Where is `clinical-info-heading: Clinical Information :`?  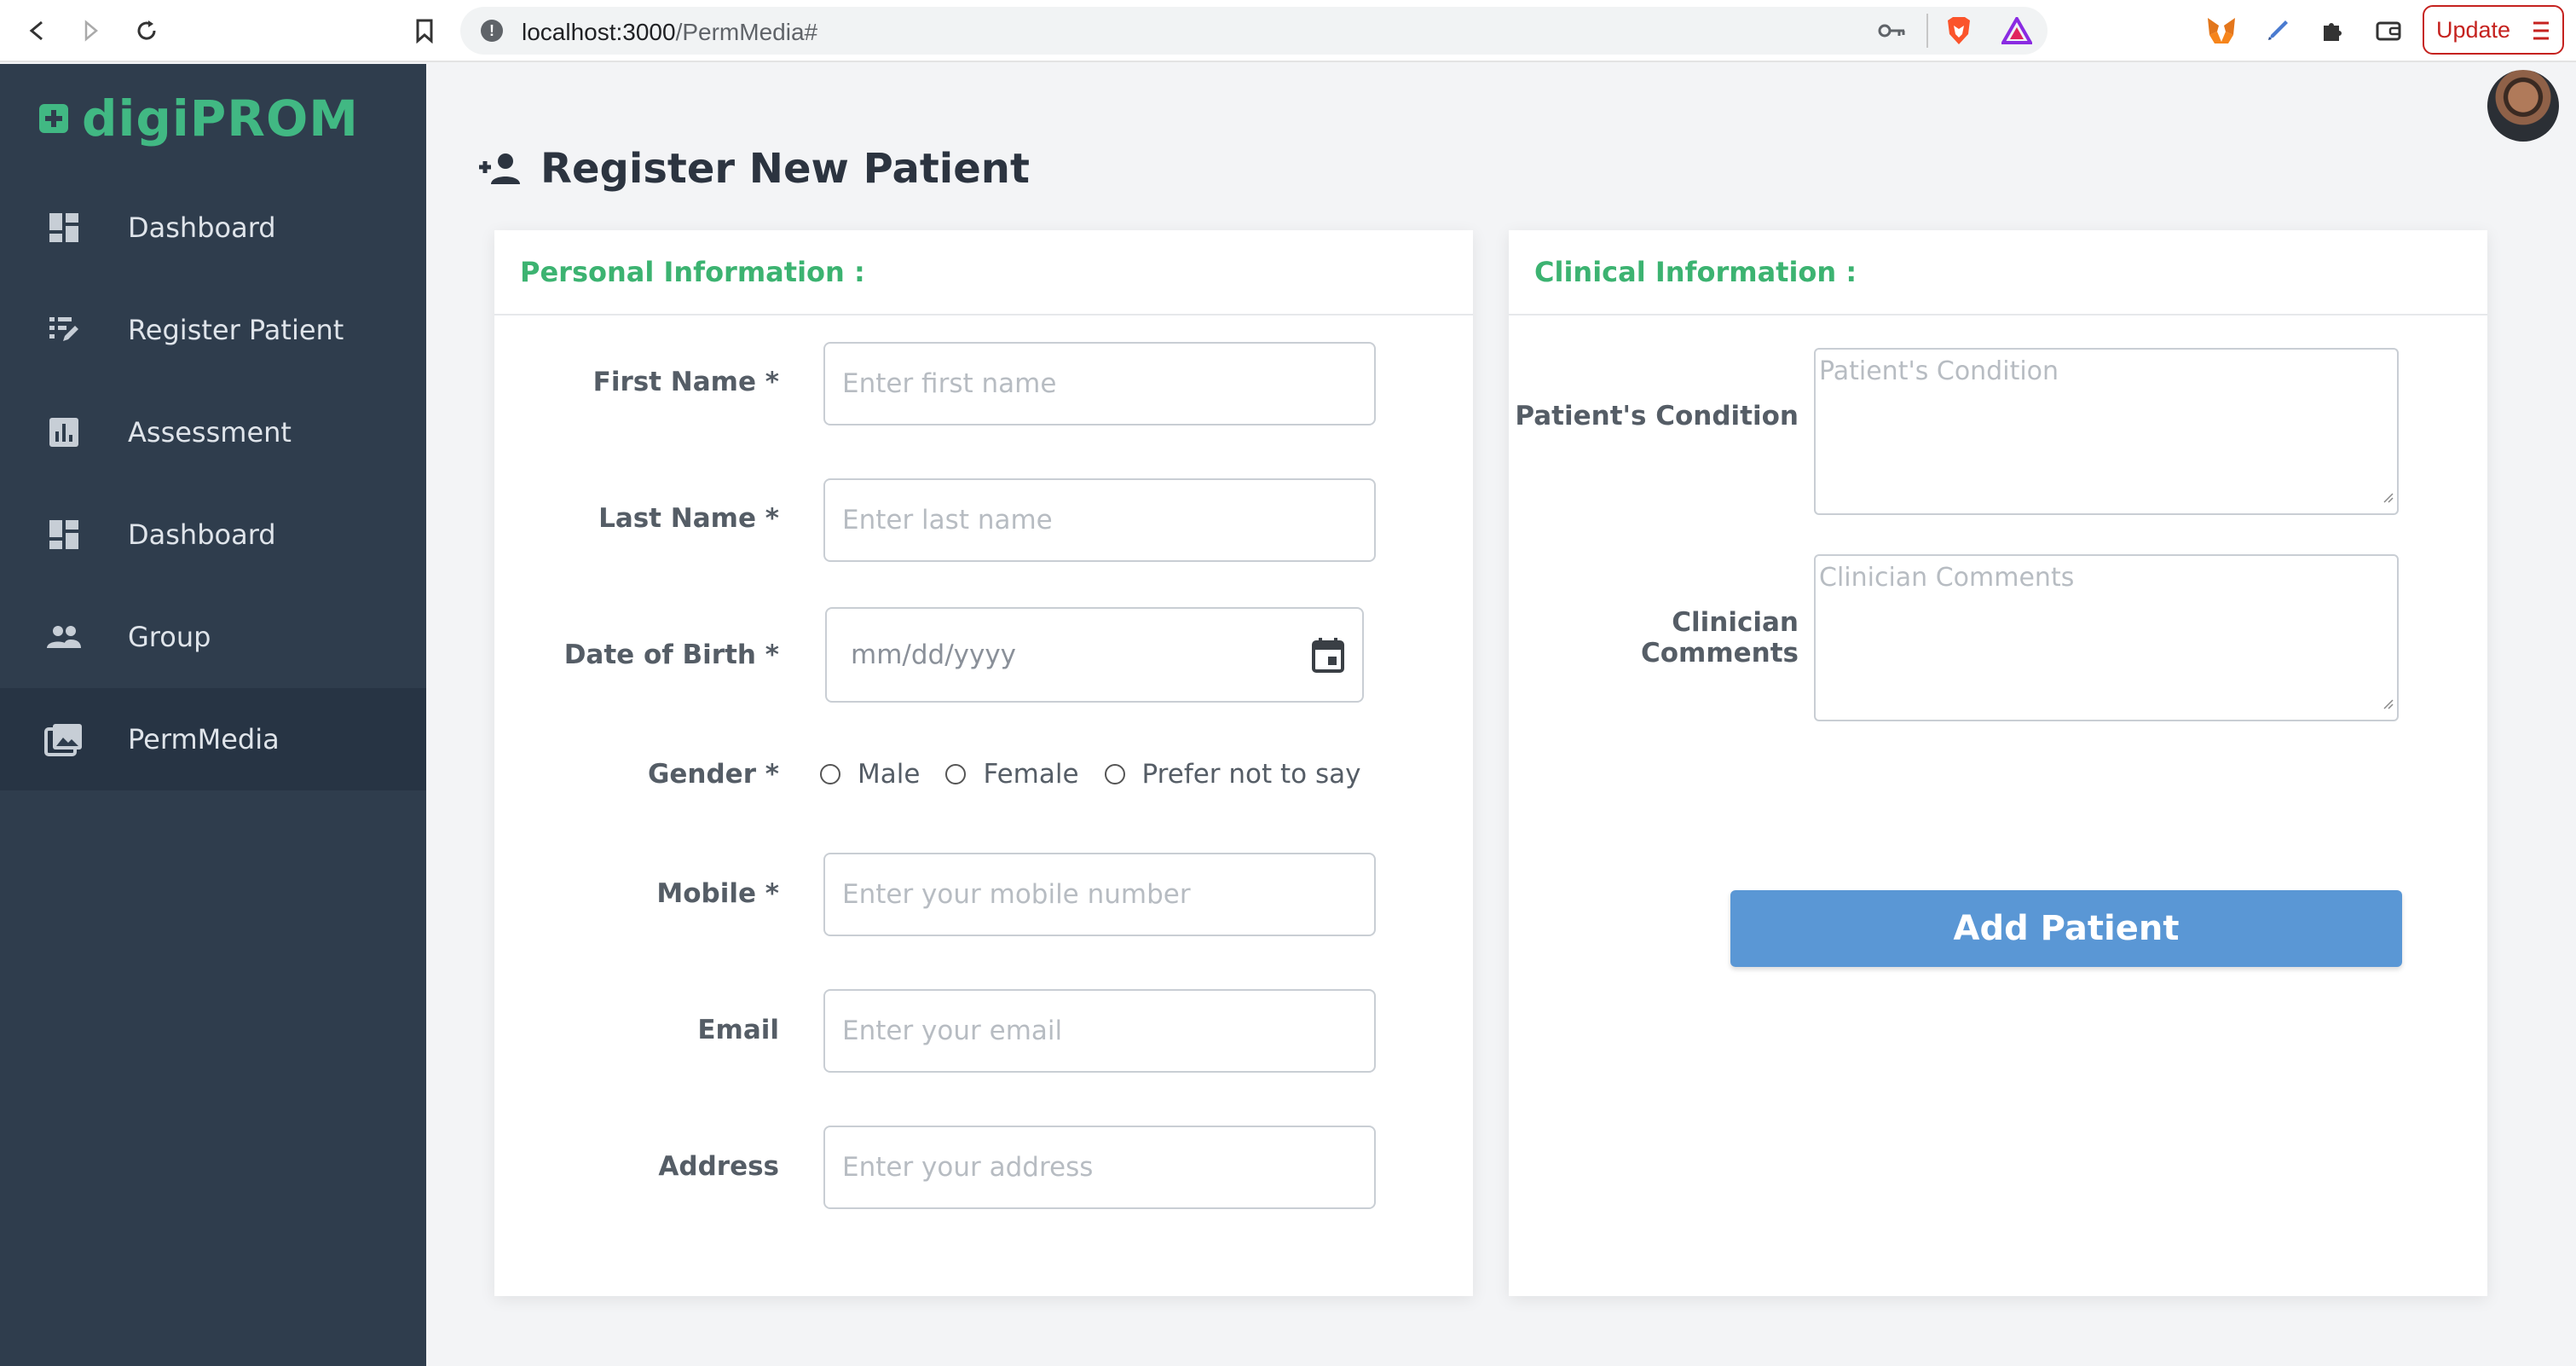
clinical-info-heading: Clinical Information : is located at coordinates (1998, 272).